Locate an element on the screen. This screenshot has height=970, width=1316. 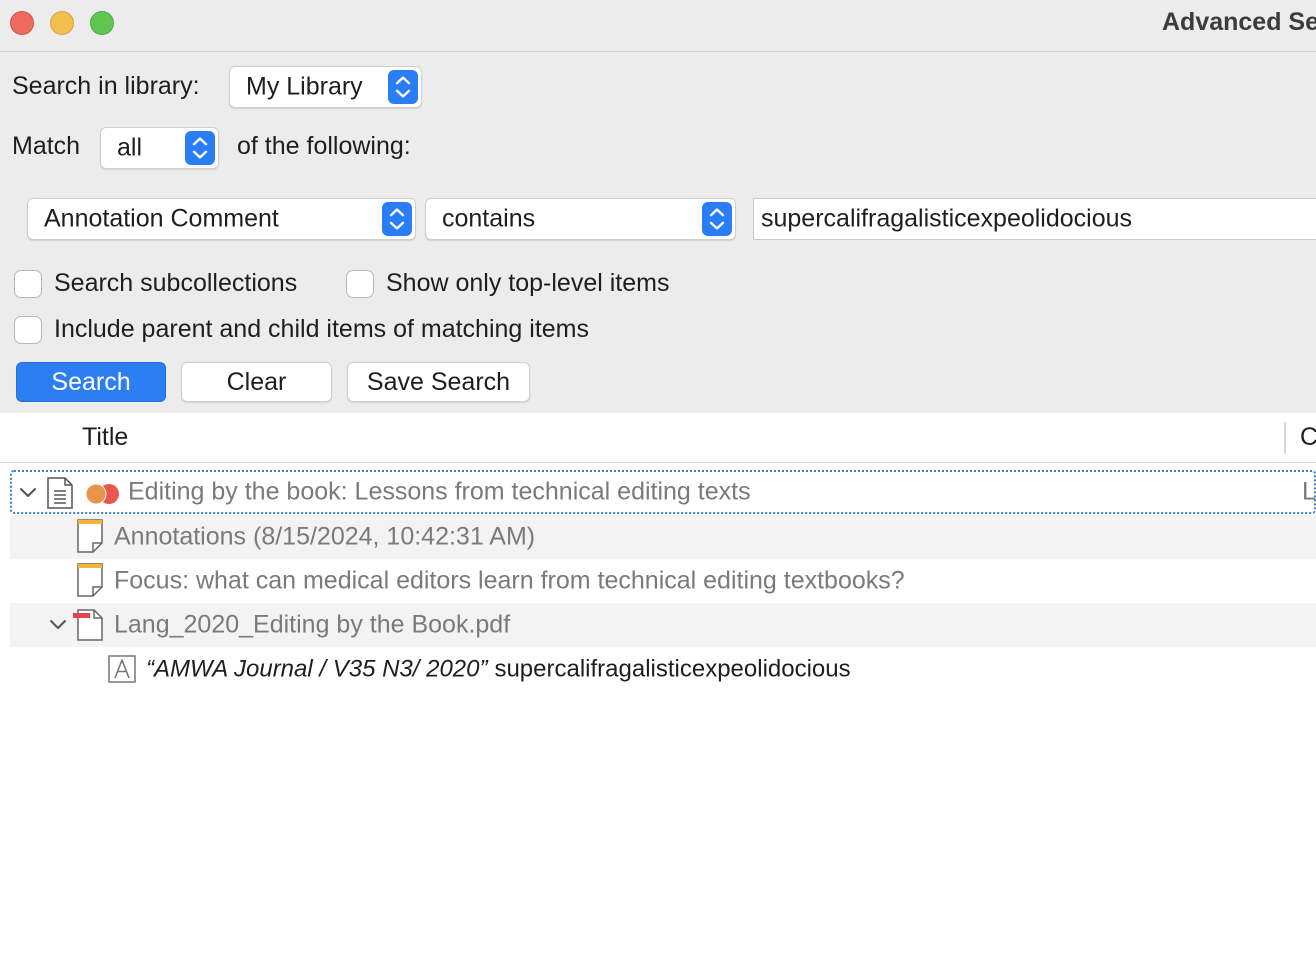
colored-tags-icon is located at coordinates (102, 494).